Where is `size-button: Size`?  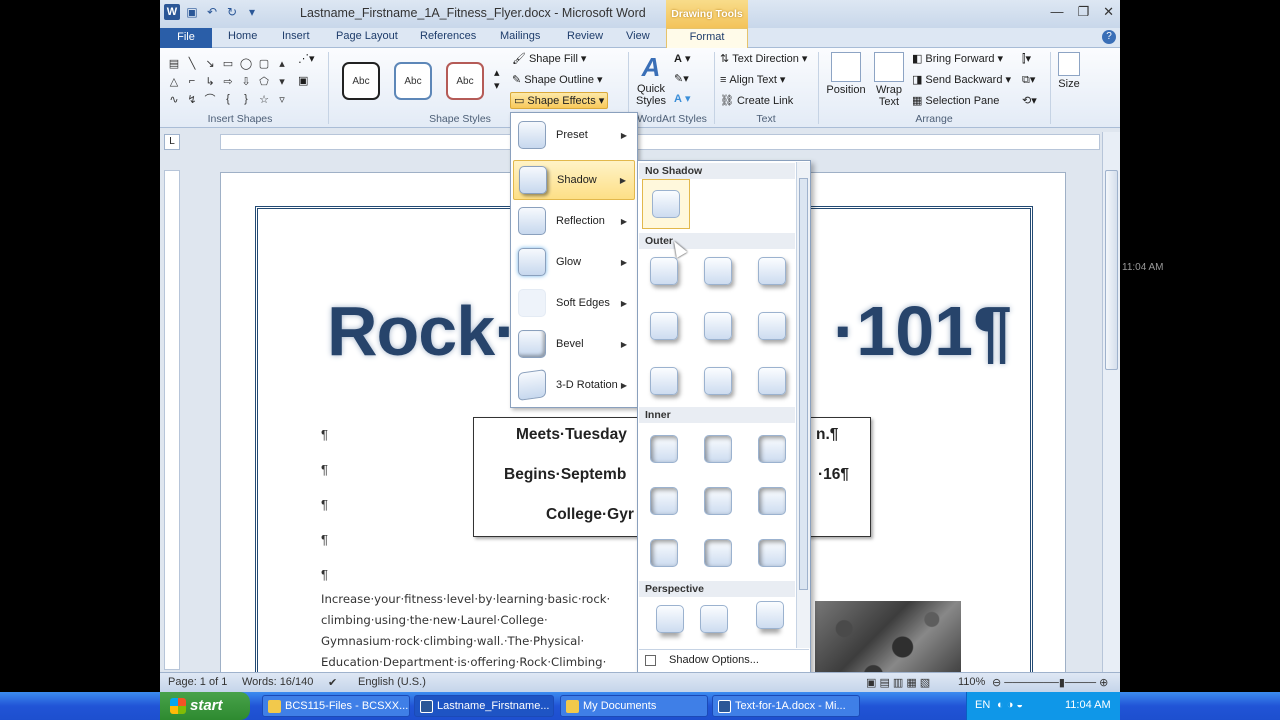
size-button: Size is located at coordinates (1069, 71).